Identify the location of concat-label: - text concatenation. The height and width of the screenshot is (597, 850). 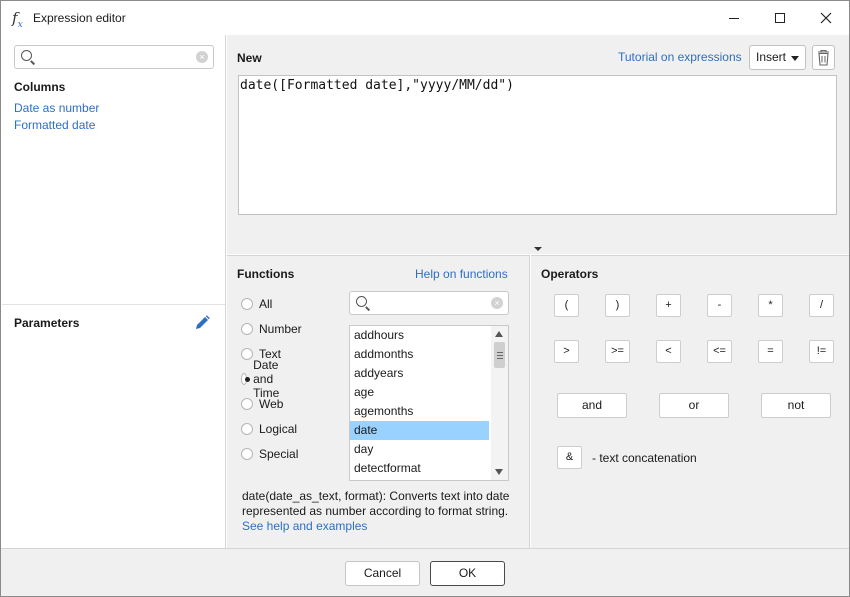
(644, 458).